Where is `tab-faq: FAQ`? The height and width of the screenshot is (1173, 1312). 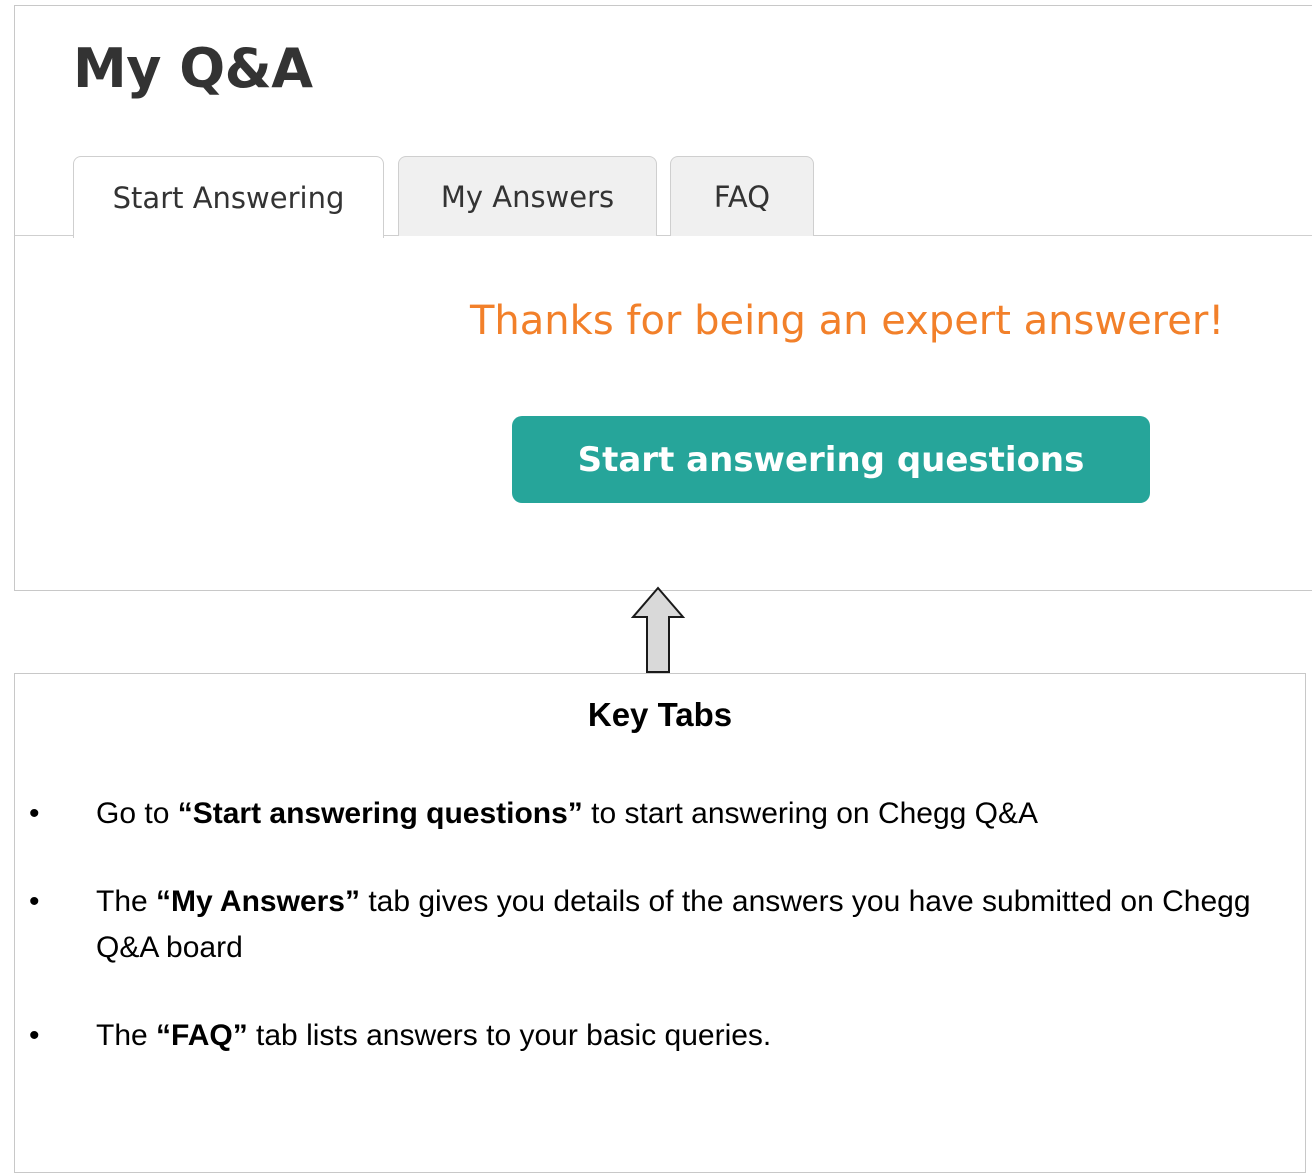 tab-faq: FAQ is located at coordinates (742, 196).